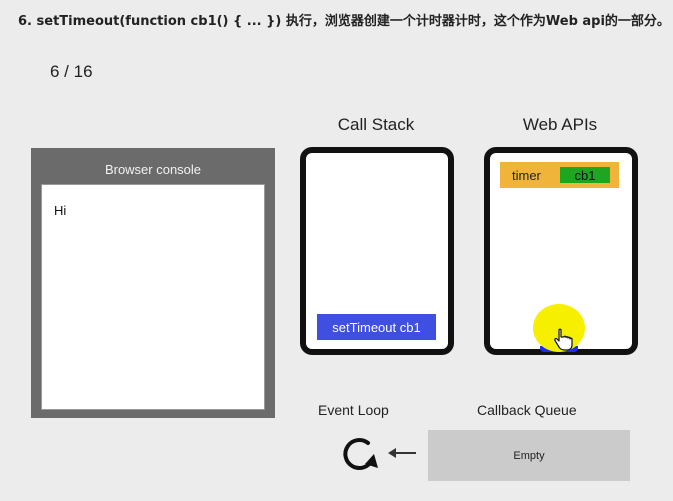  I want to click on timer-label: timer, so click(526, 175).